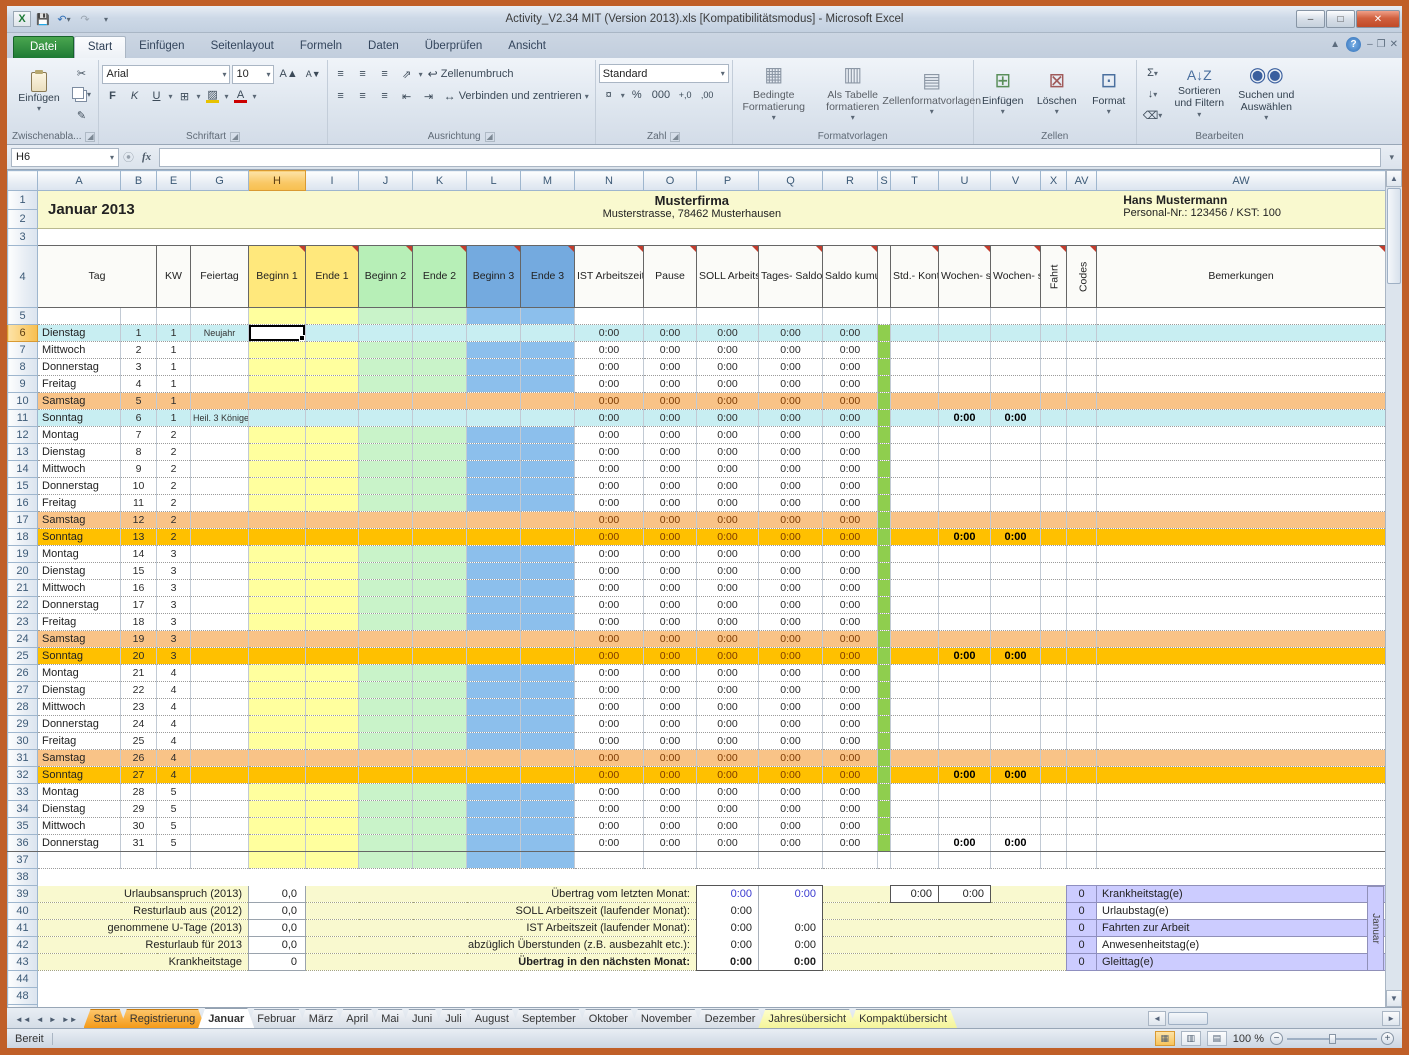 This screenshot has height=1055, width=1409. Describe the element at coordinates (138, 826) in the screenshot. I see `date-cell: 30` at that location.